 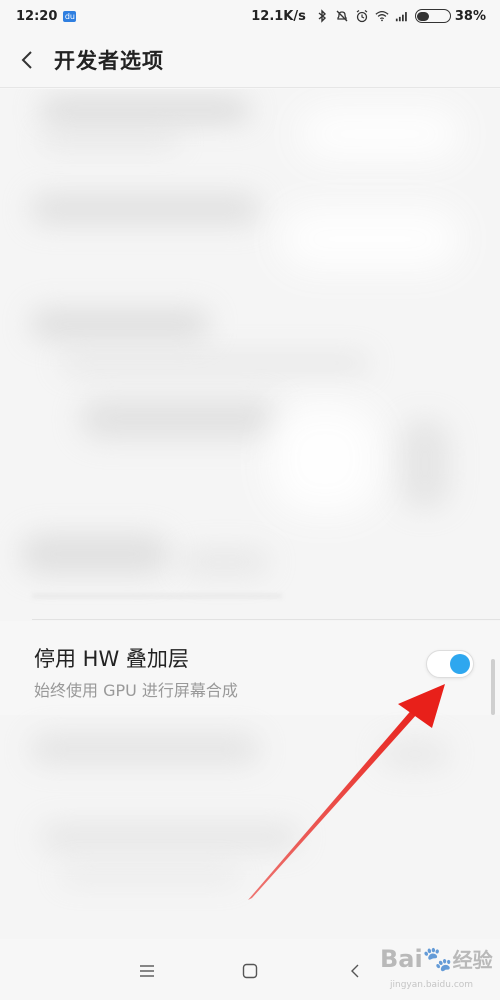 What do you see at coordinates (382, 16) in the screenshot?
I see `wifi-icon` at bounding box center [382, 16].